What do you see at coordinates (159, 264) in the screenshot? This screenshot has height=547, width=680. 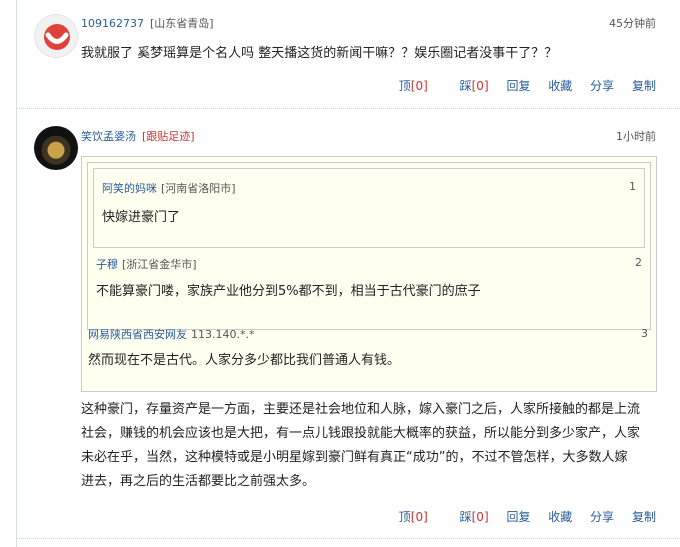 I see `quote-location: [浙江省金华市]` at bounding box center [159, 264].